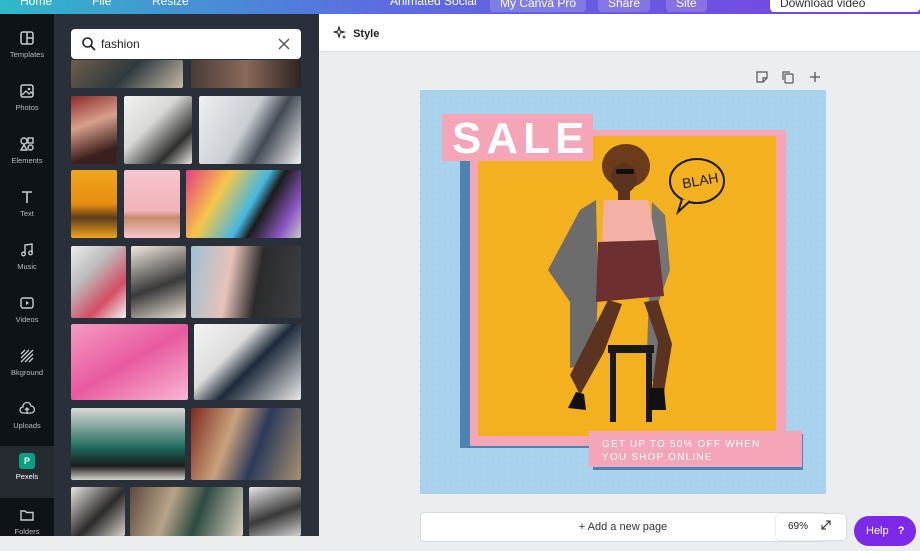 Image resolution: width=920 pixels, height=551 pixels. Describe the element at coordinates (27, 531) in the screenshot. I see `nav-label: Folders` at that location.